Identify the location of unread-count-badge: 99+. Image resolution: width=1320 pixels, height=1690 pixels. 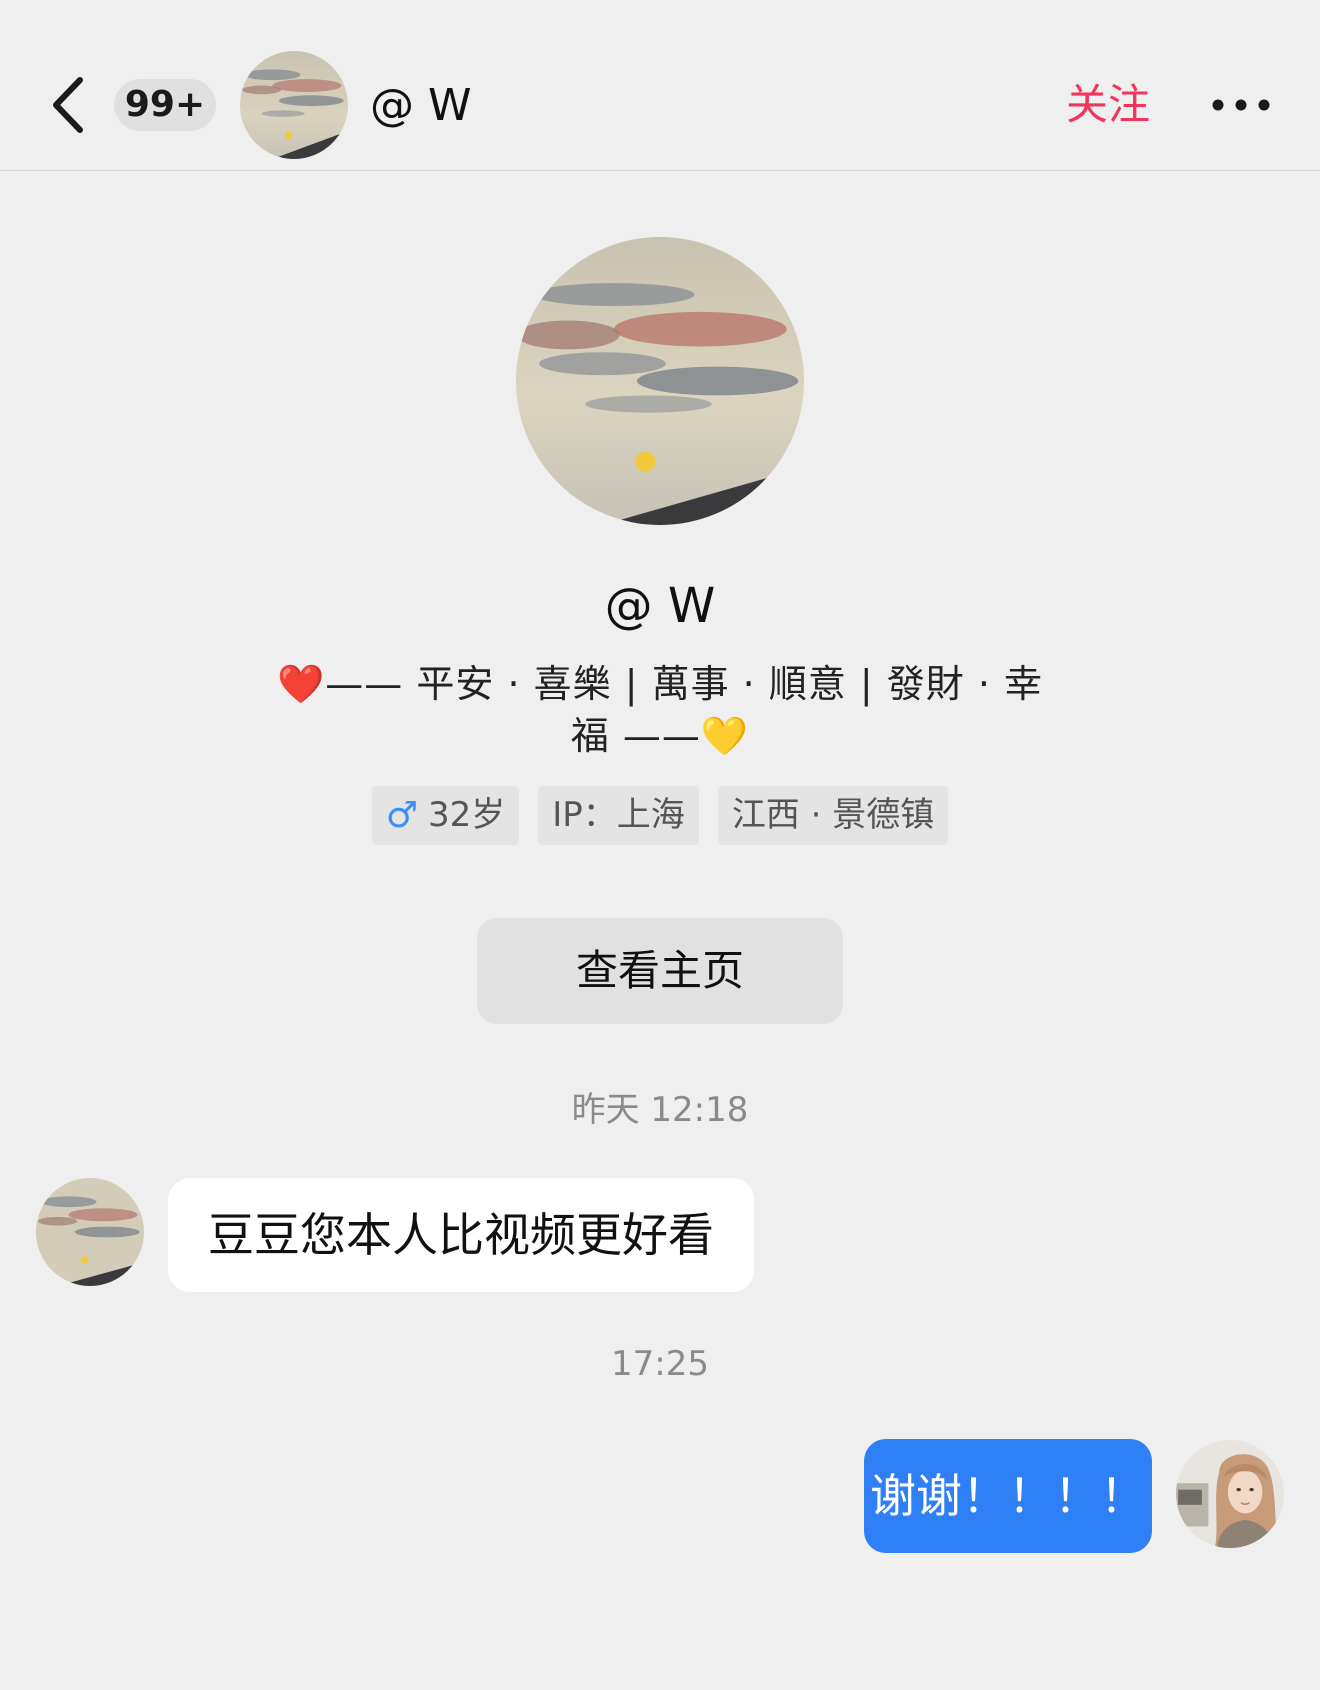
(165, 105).